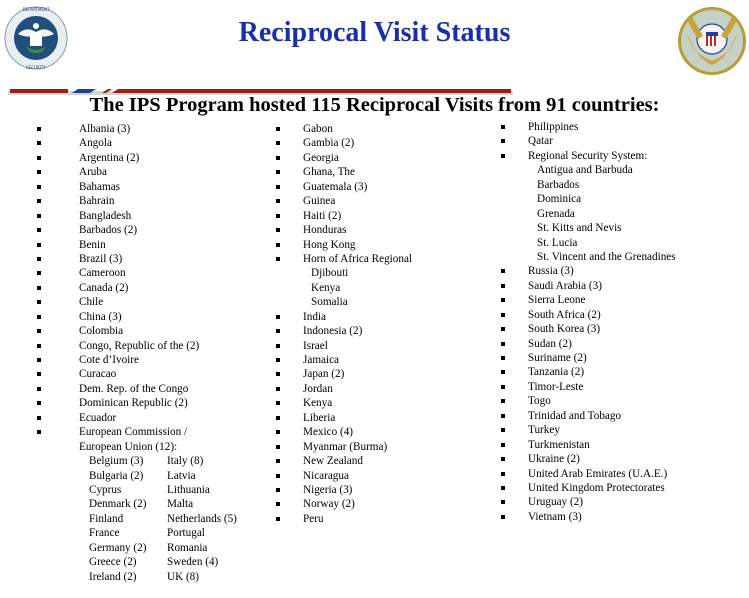  I want to click on country-name: Barbados, so click(558, 184).